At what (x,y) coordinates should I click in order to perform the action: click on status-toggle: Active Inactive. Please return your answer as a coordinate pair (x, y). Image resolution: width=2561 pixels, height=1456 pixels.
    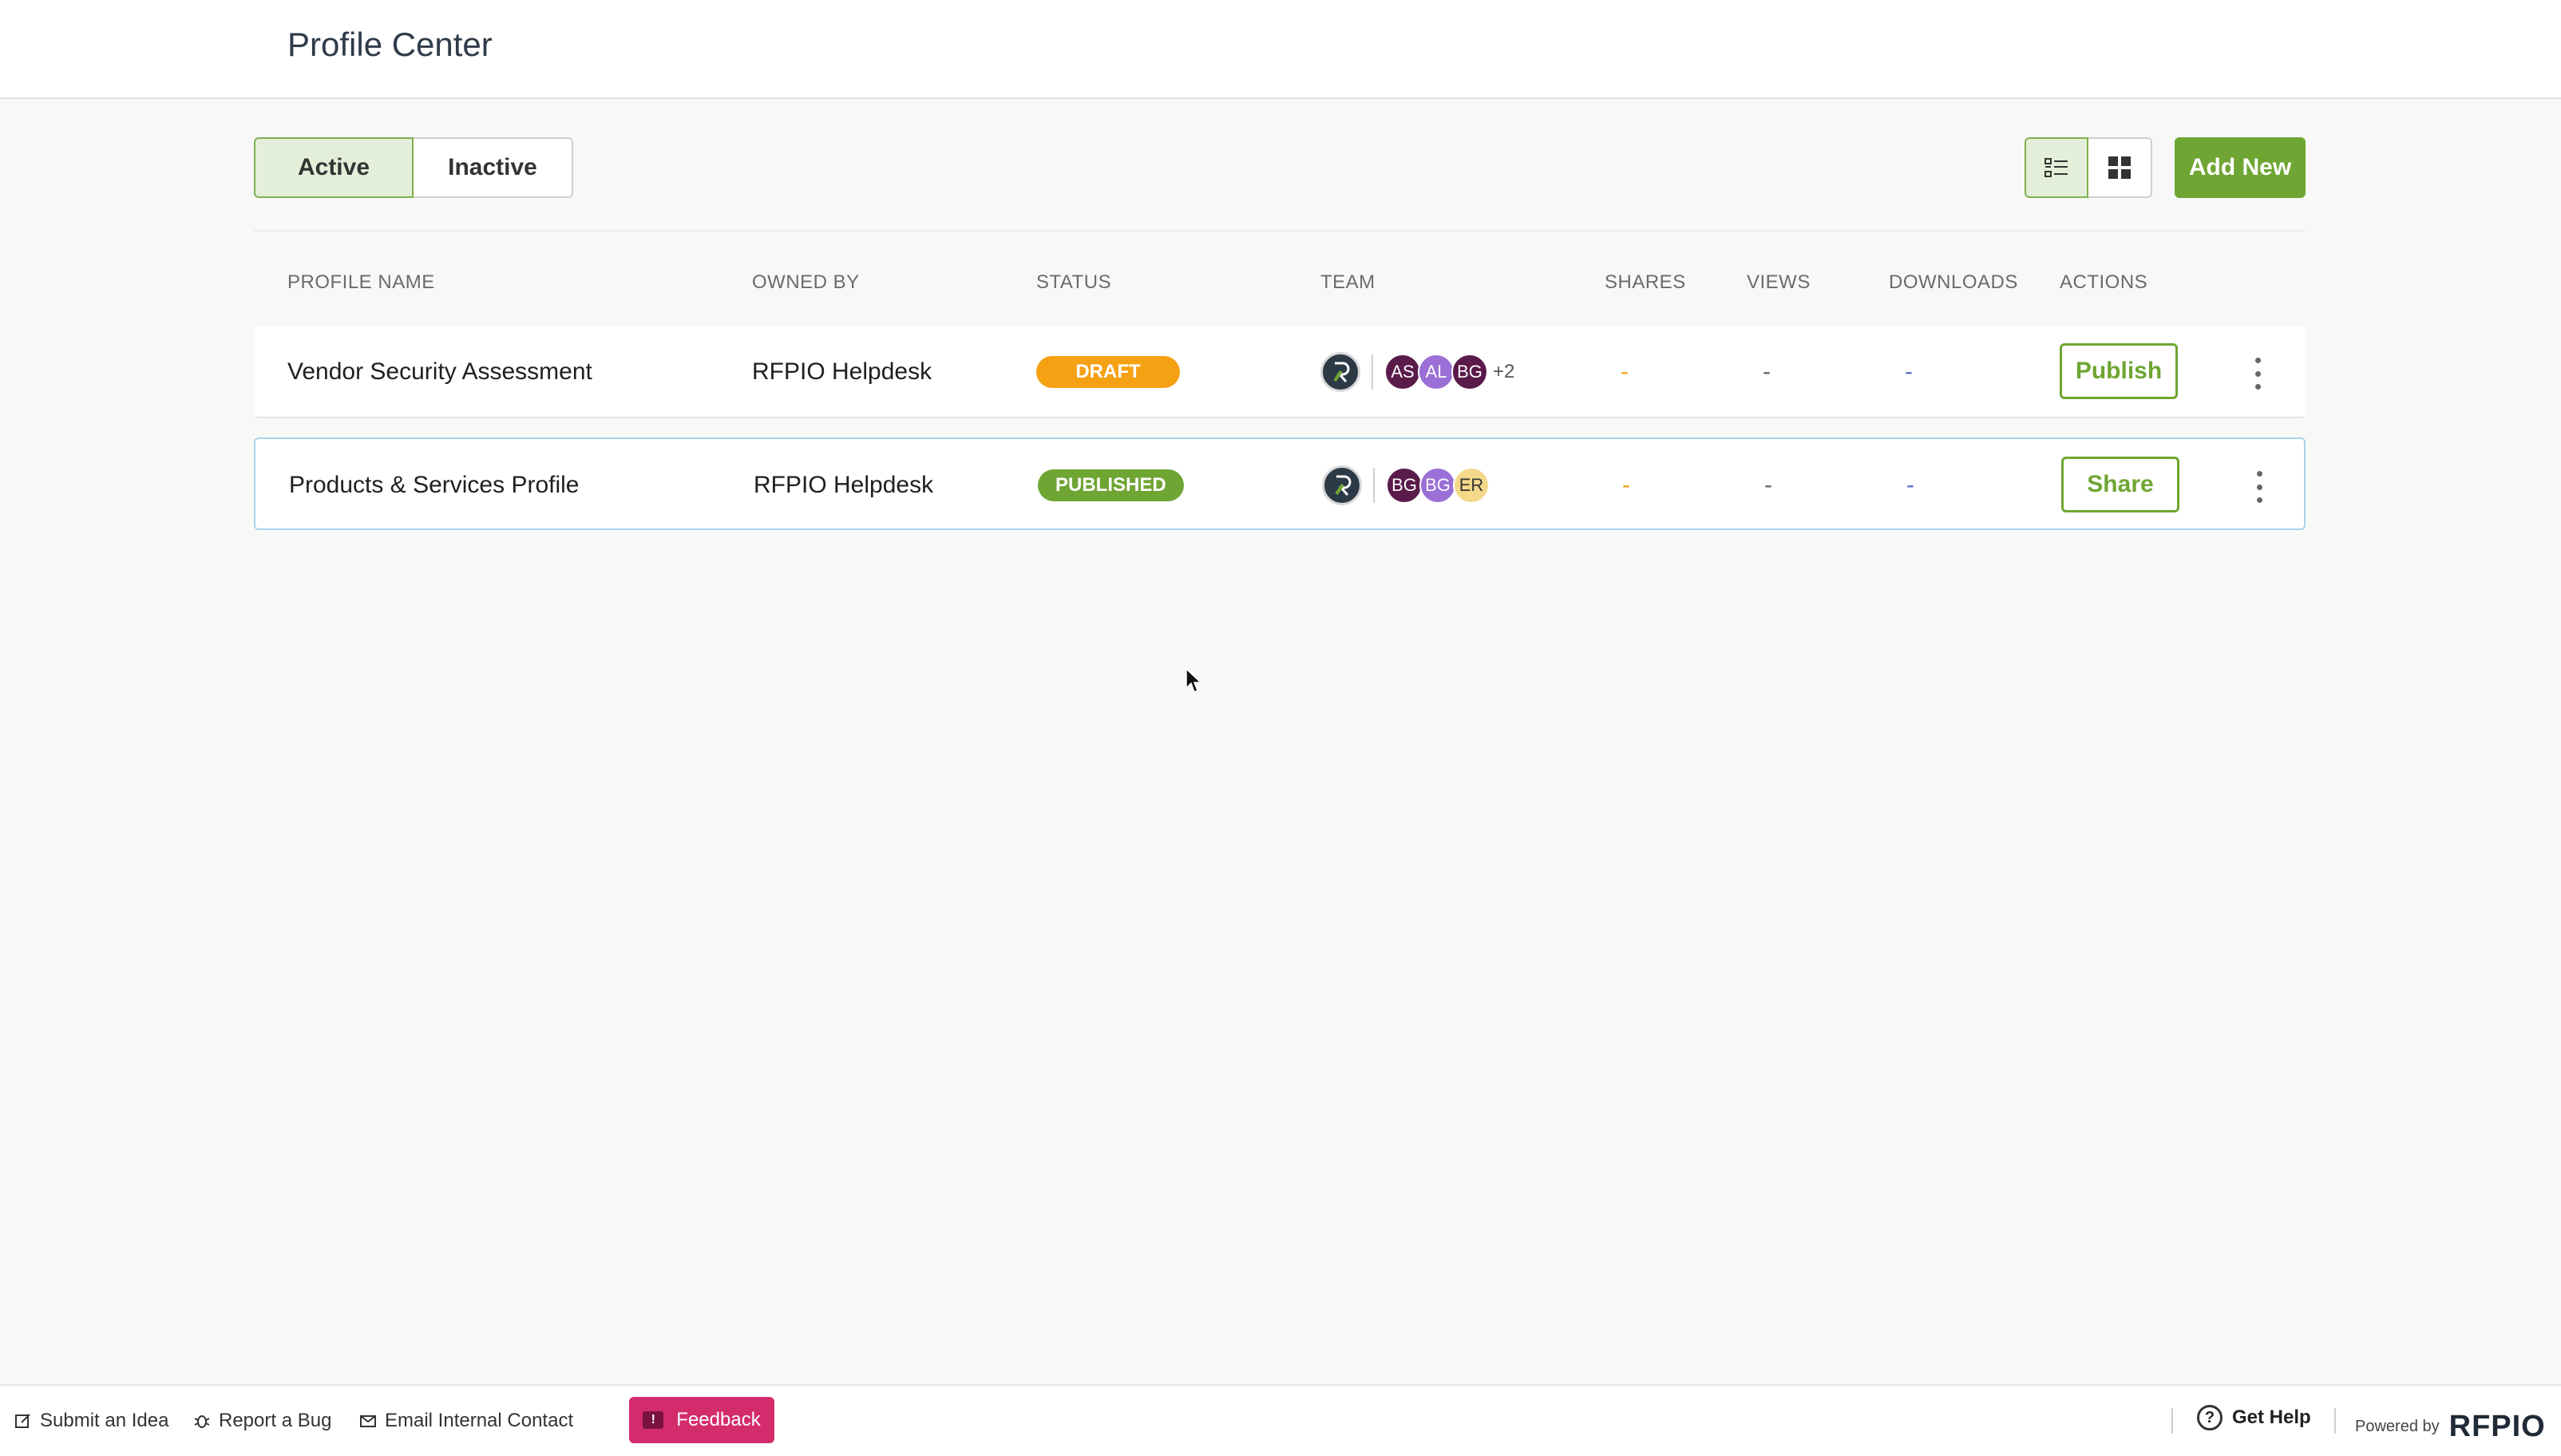
    Looking at the image, I should click on (414, 168).